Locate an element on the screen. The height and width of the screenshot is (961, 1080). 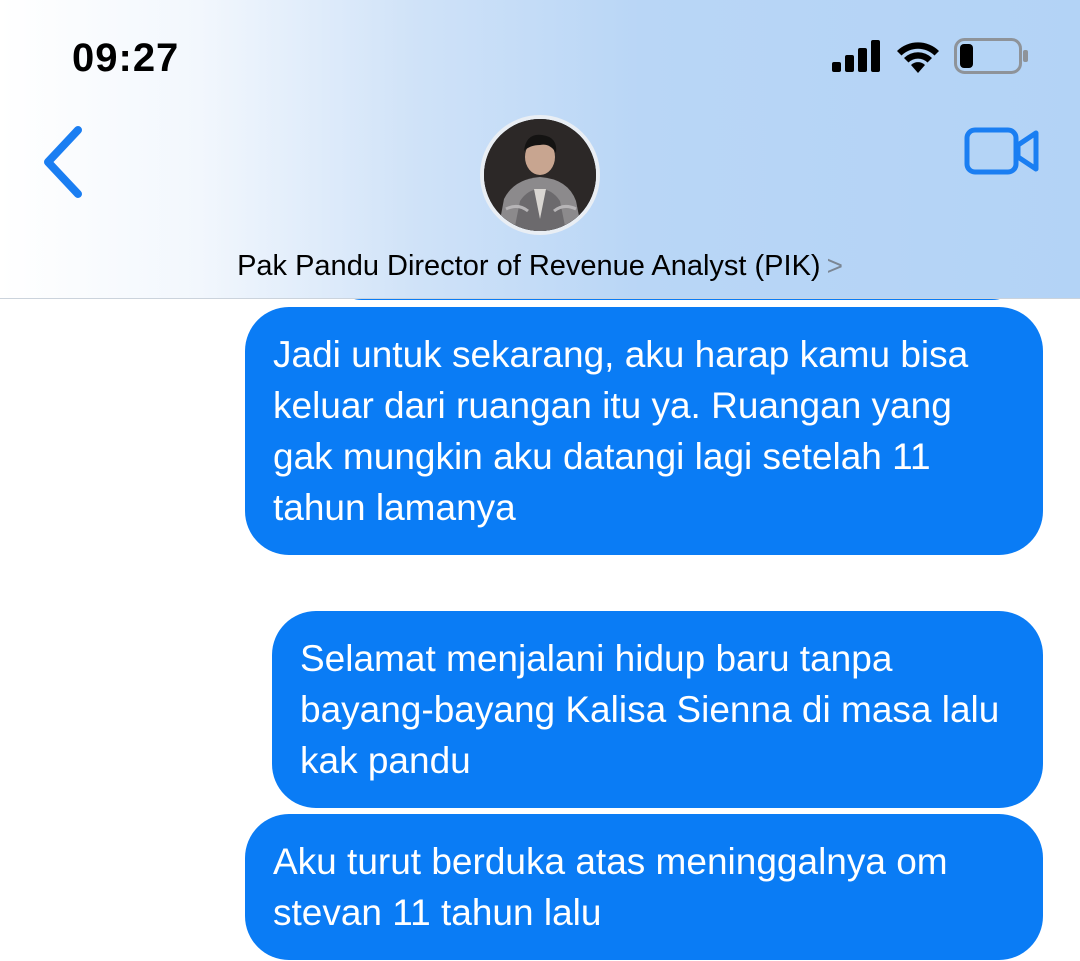
avatar-photo is located at coordinates (540, 175).